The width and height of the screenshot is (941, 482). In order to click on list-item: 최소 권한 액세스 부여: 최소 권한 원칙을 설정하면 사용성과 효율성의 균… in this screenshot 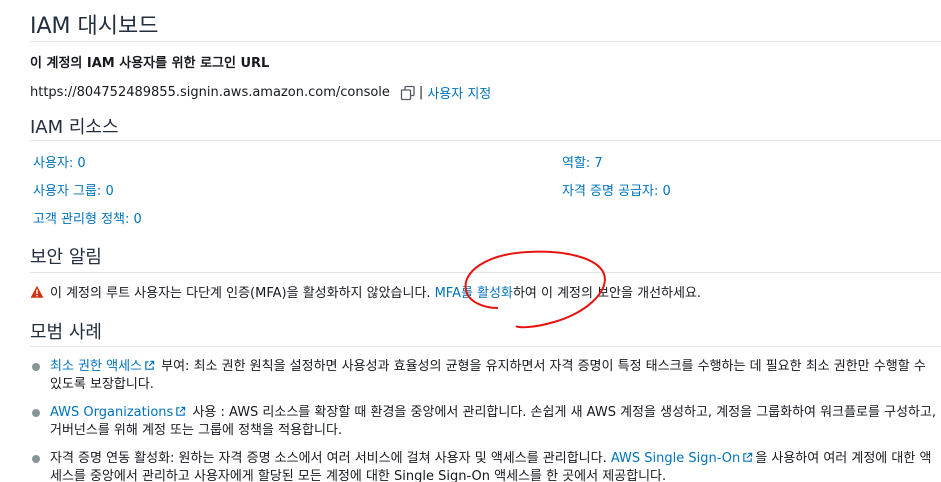, I will do `click(485, 376)`.